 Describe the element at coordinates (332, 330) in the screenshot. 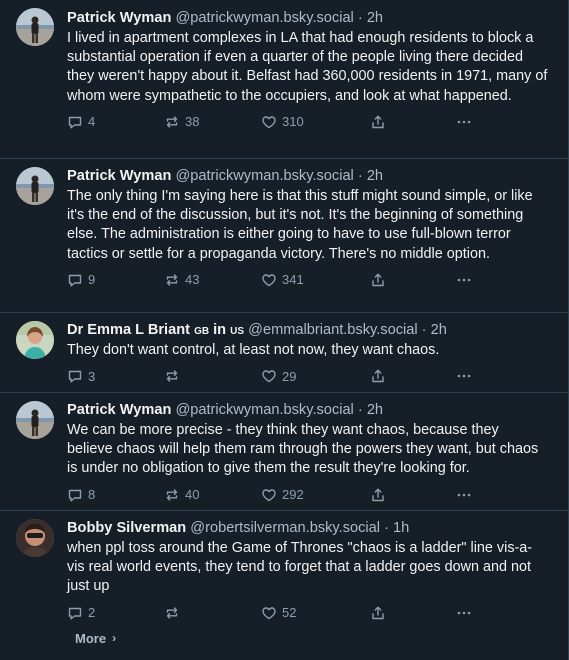

I see `author-handle: @emmalbriant.bsky.social` at that location.